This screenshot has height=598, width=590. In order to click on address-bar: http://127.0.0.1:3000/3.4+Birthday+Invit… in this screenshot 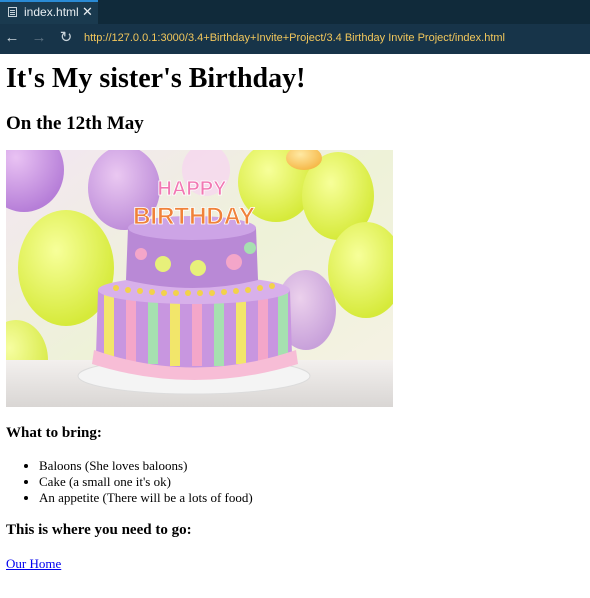, I will do `click(294, 38)`.